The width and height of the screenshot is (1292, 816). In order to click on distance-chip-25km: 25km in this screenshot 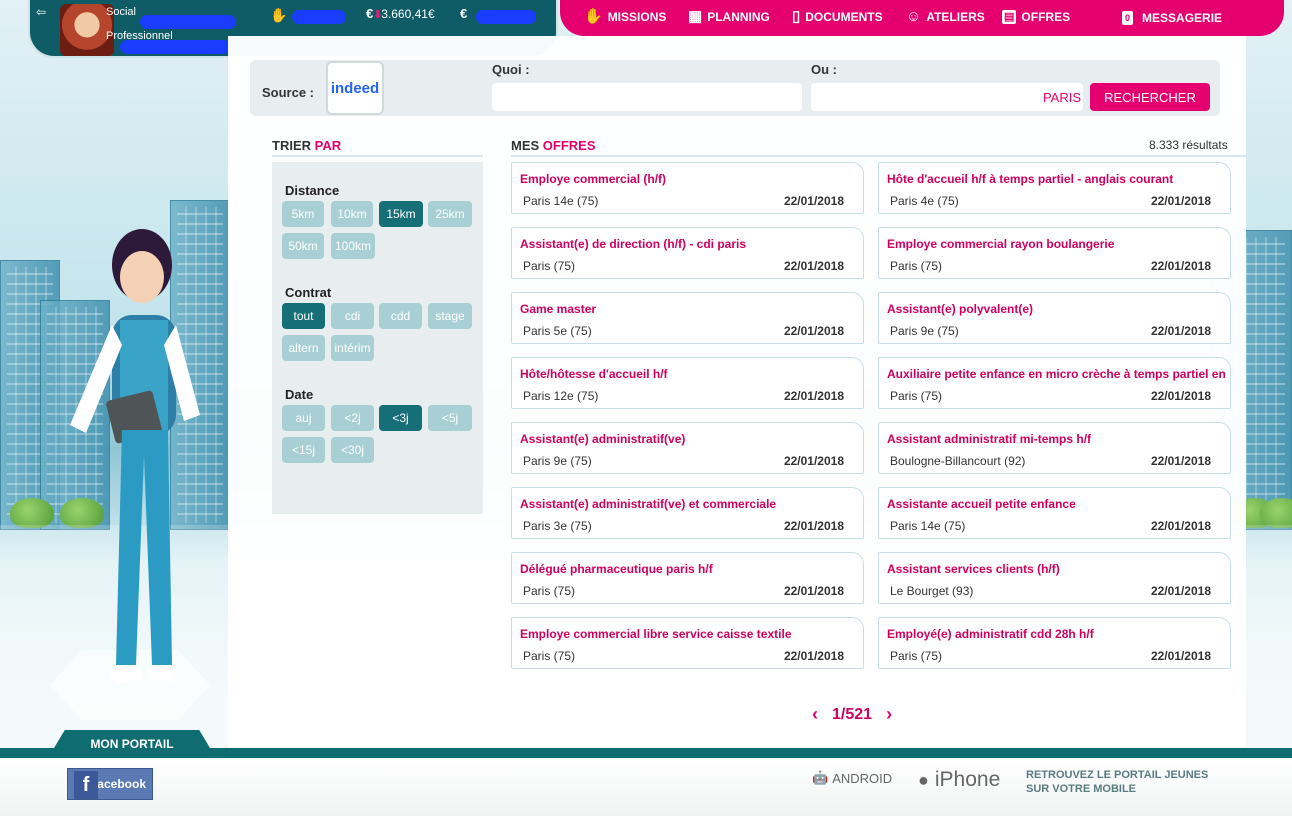, I will do `click(450, 214)`.